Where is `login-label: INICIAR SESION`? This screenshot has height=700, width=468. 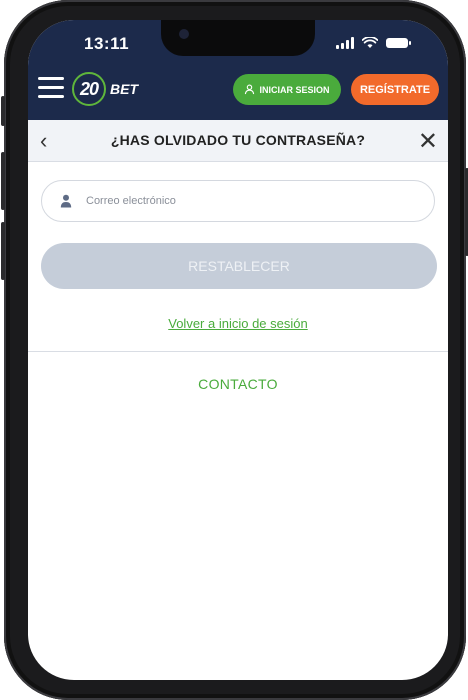
login-label: INICIAR SESION is located at coordinates (294, 89).